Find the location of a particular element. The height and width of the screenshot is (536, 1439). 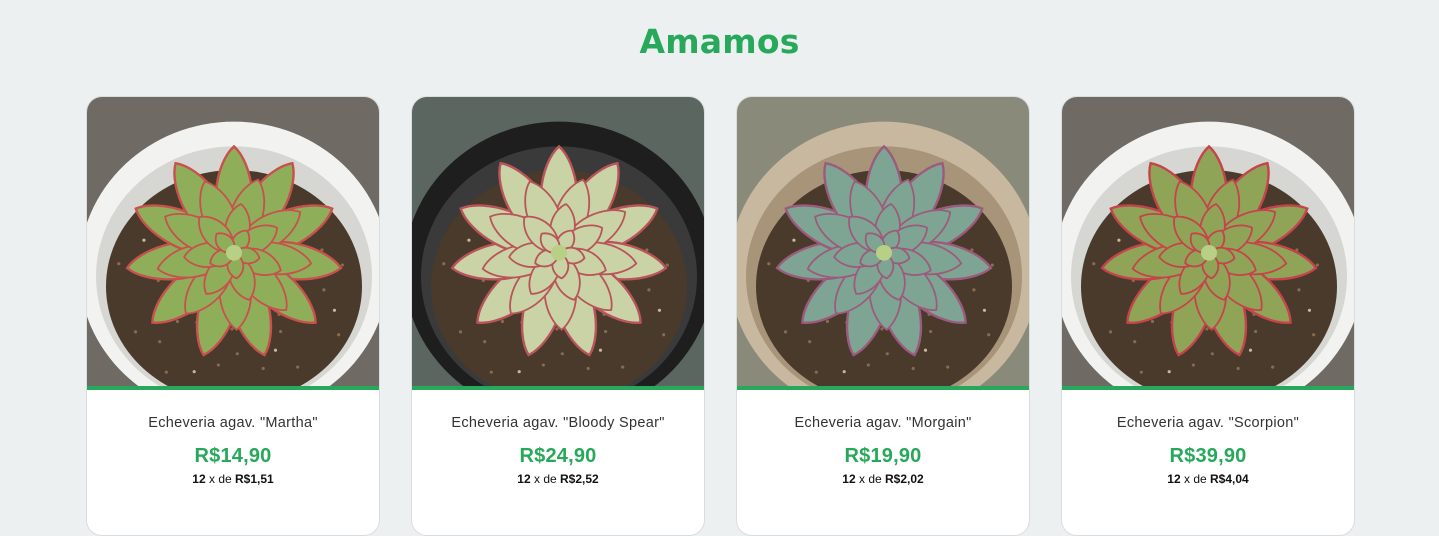

installment-value: R$1,51 is located at coordinates (254, 479).